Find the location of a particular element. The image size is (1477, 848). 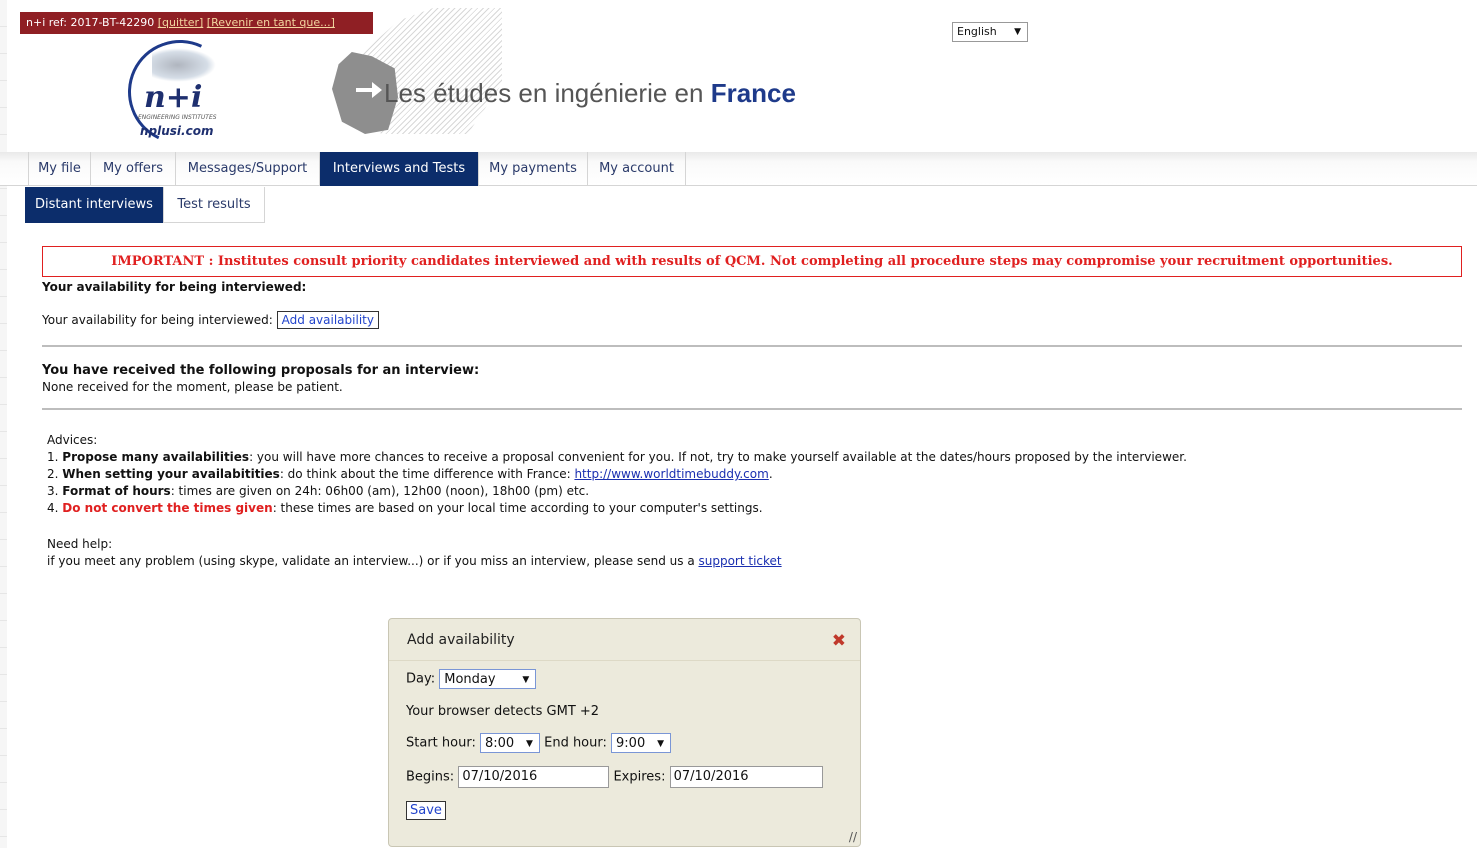

advice-number: 2. is located at coordinates (53, 474).